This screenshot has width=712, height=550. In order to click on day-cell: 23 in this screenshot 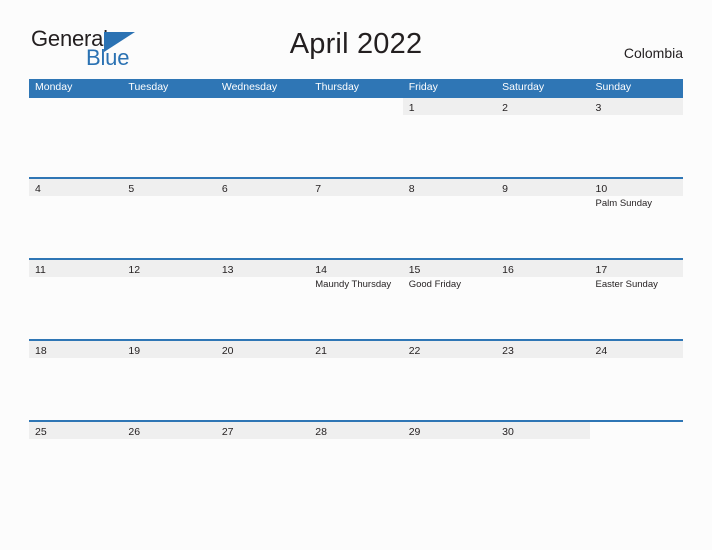, I will do `click(543, 380)`.